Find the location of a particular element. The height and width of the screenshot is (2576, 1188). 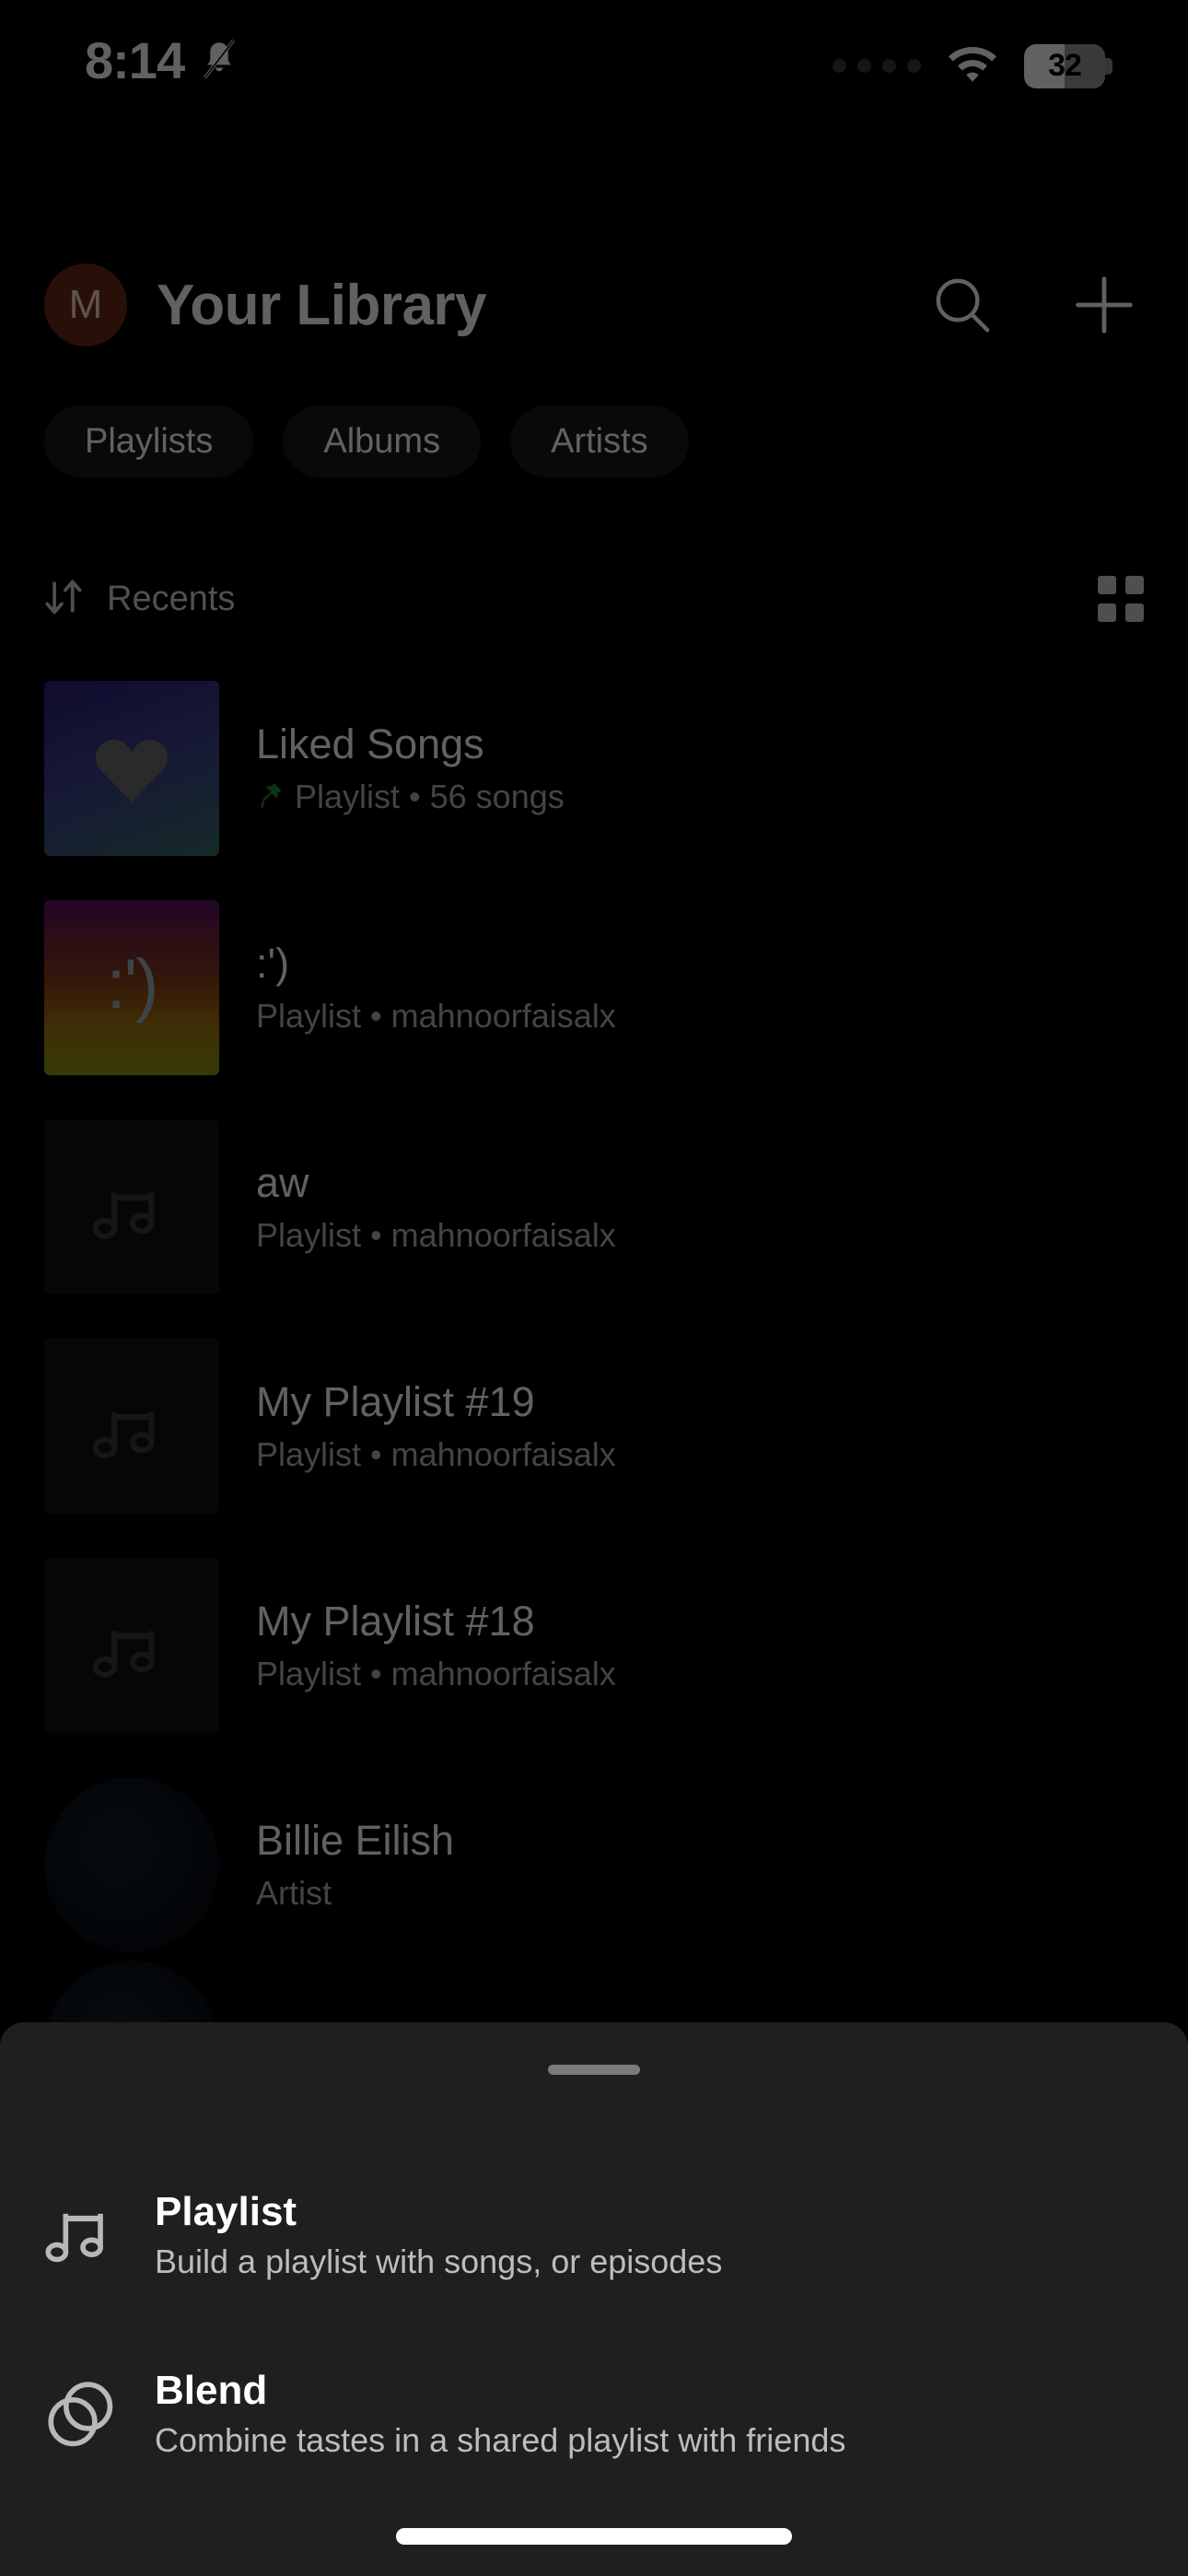

list-item-subtitle-wrap: Artist is located at coordinates (355, 1893).